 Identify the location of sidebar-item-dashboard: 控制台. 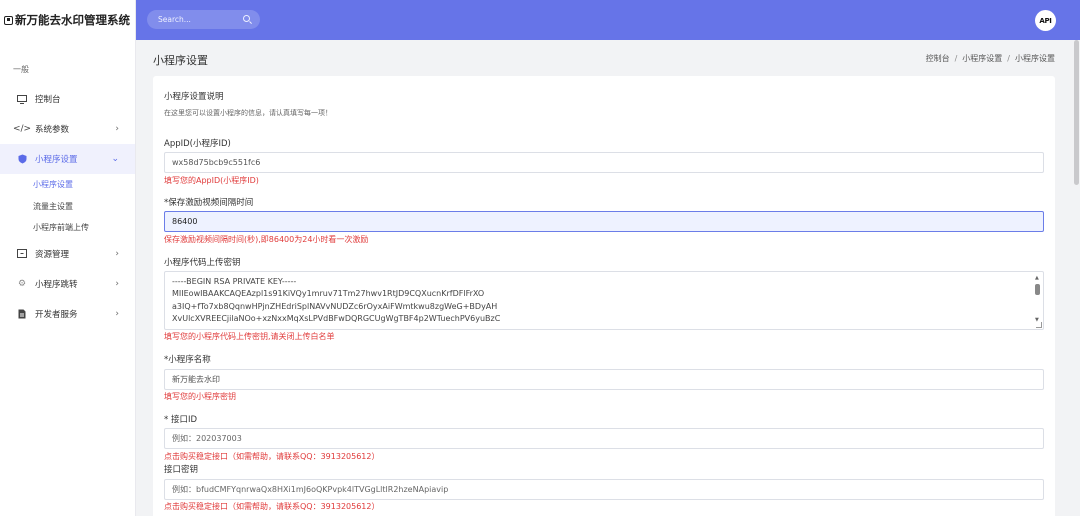
(67, 99).